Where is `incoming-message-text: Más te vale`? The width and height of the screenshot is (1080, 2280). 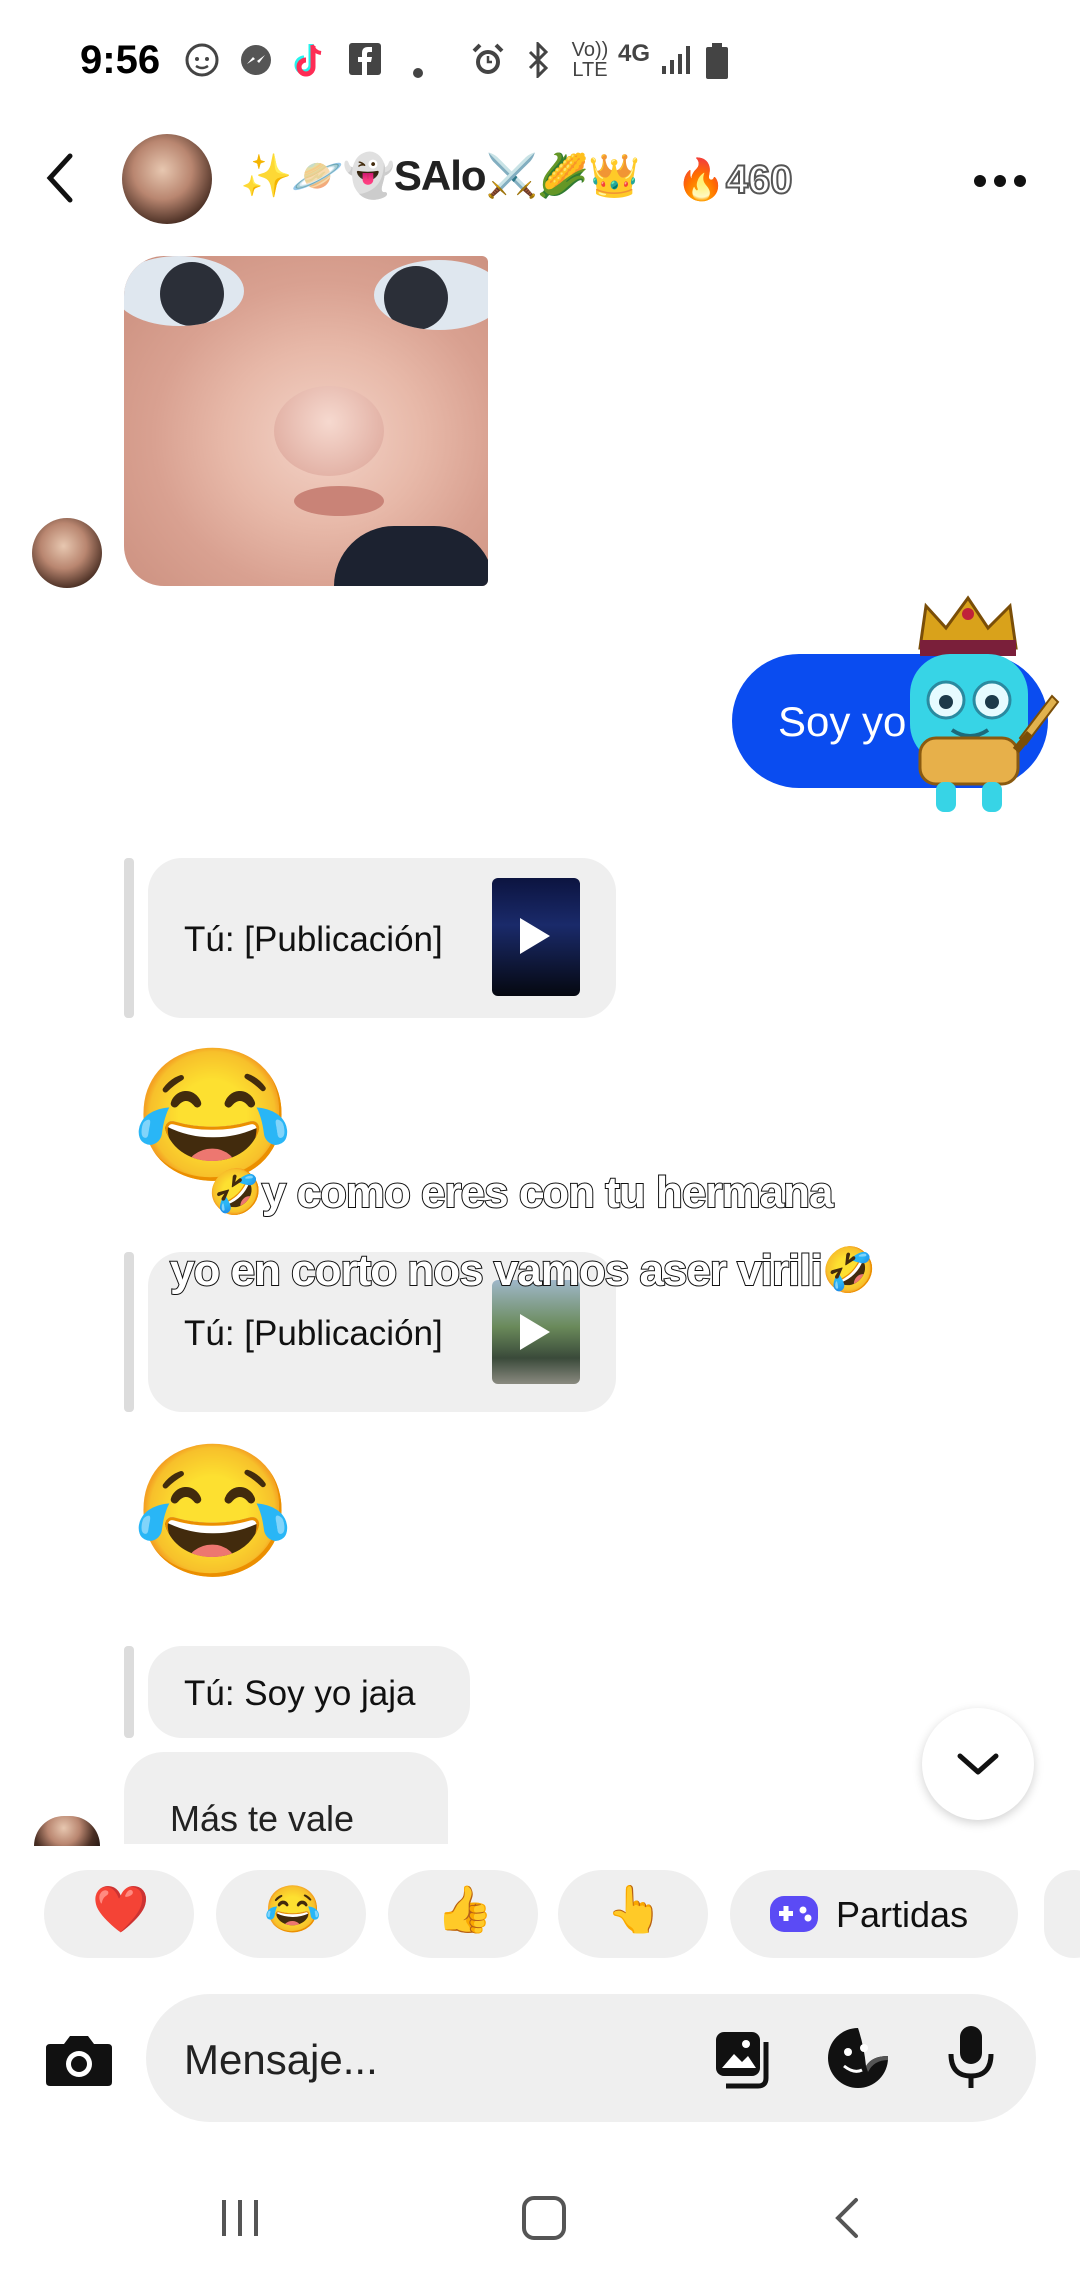
incoming-message-text: Más te vale is located at coordinates (262, 1818).